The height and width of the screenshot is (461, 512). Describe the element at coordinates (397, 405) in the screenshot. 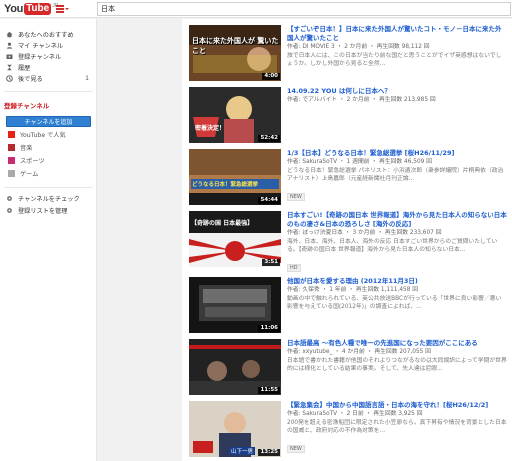

I see `video-title-link: 【緊急集会】中国から中国語言語・日本の海を守れ！[桜H26/12/2]` at that location.